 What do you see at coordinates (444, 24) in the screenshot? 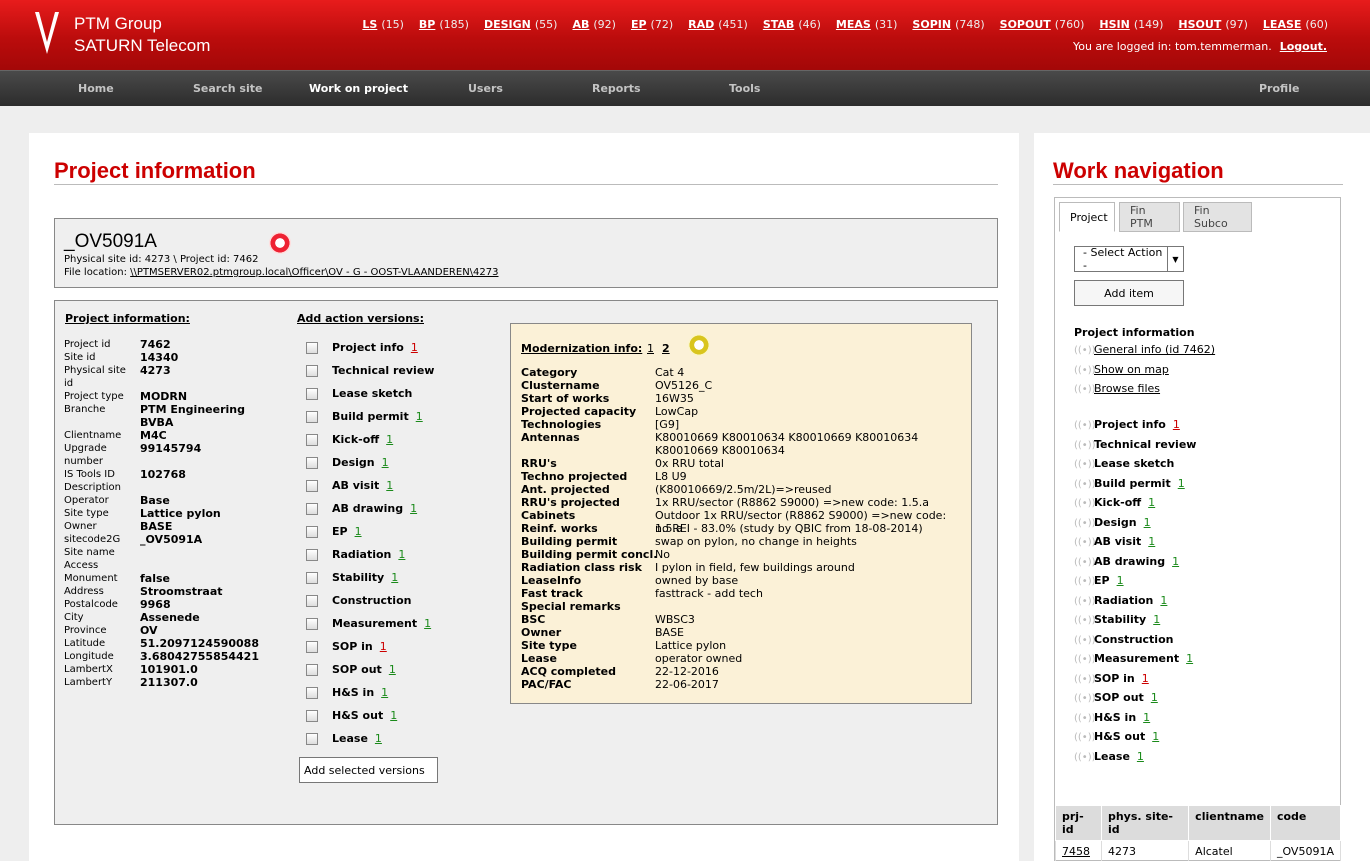
I see `stat-bp: BP (185)` at bounding box center [444, 24].